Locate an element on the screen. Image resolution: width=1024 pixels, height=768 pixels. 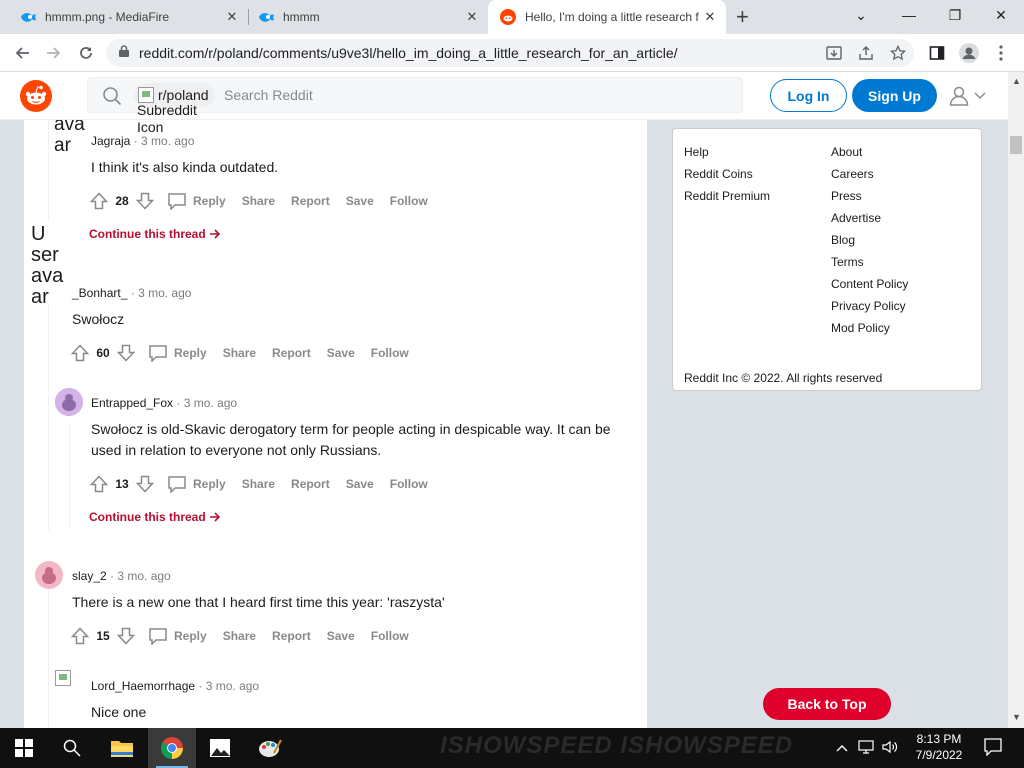
scroll-down-arrow-icon: ▼ is located at coordinates (1016, 717).